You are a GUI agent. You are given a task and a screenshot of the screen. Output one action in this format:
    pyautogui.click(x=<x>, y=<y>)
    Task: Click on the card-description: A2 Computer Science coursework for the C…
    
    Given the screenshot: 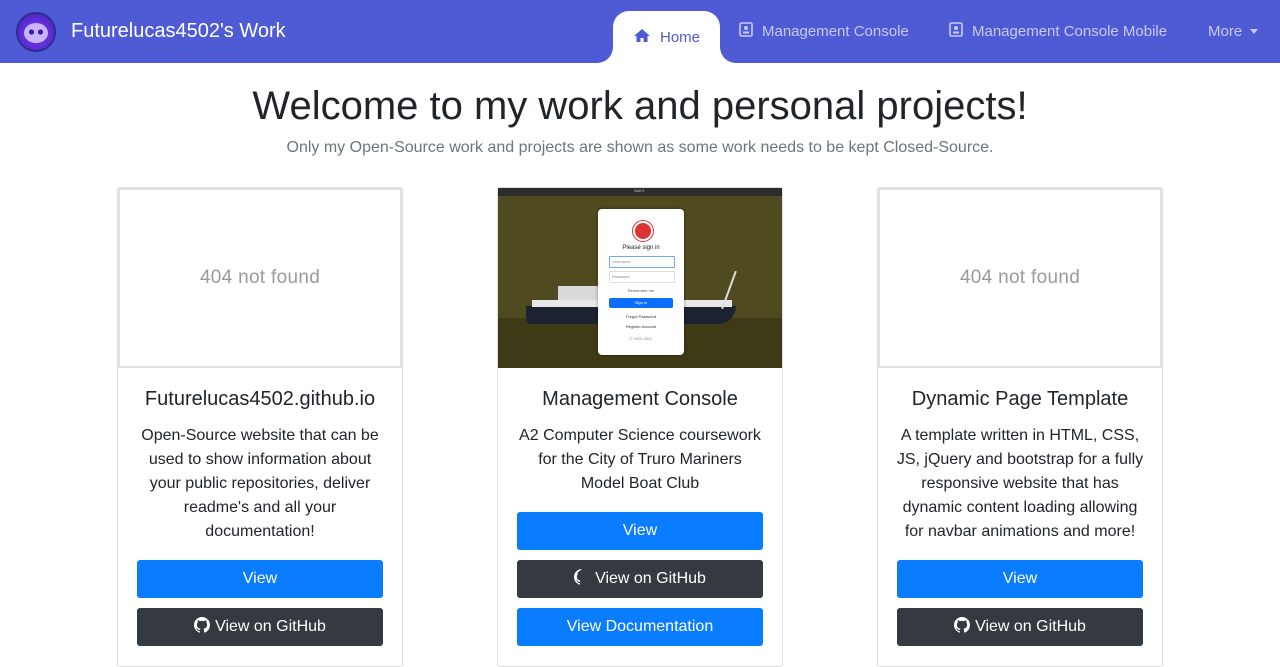 What is the action you would take?
    pyautogui.click(x=640, y=459)
    